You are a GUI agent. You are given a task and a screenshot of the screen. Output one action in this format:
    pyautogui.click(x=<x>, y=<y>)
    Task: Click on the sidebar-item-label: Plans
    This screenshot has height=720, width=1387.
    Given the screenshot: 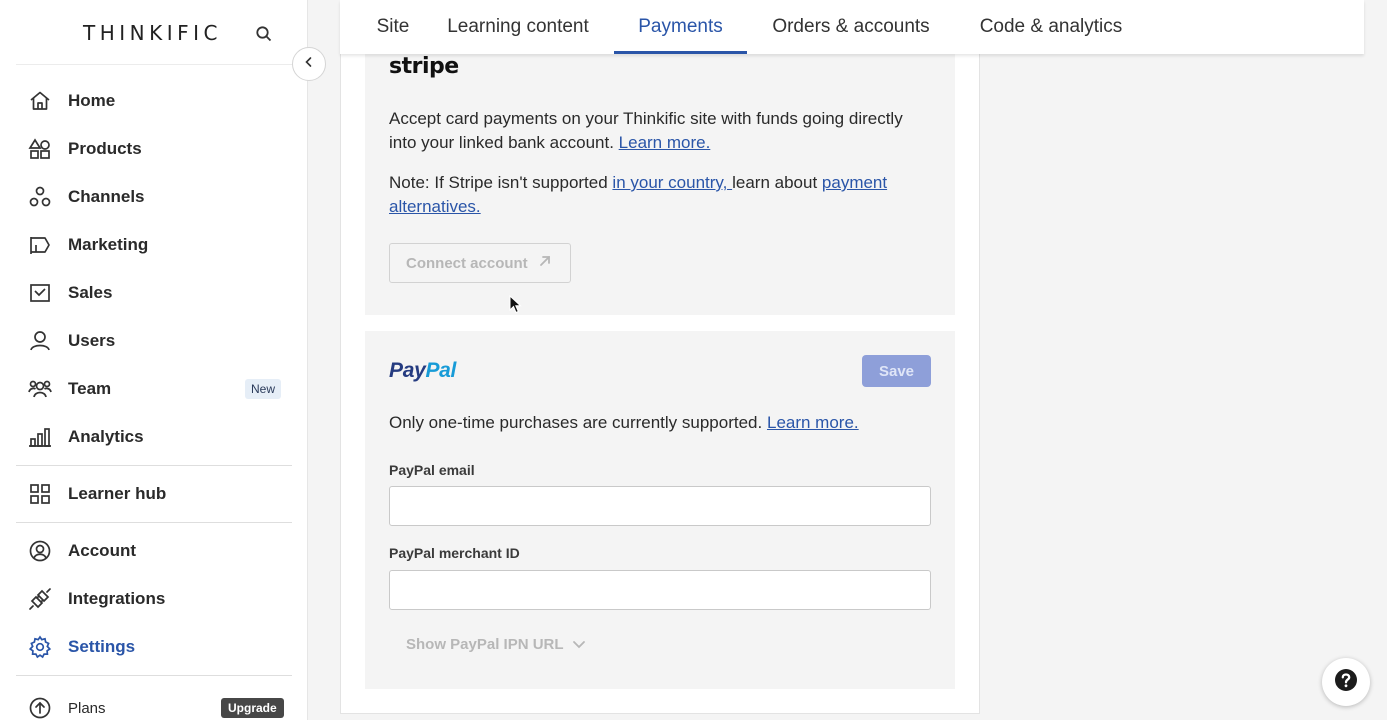 What is the action you would take?
    pyautogui.click(x=87, y=708)
    